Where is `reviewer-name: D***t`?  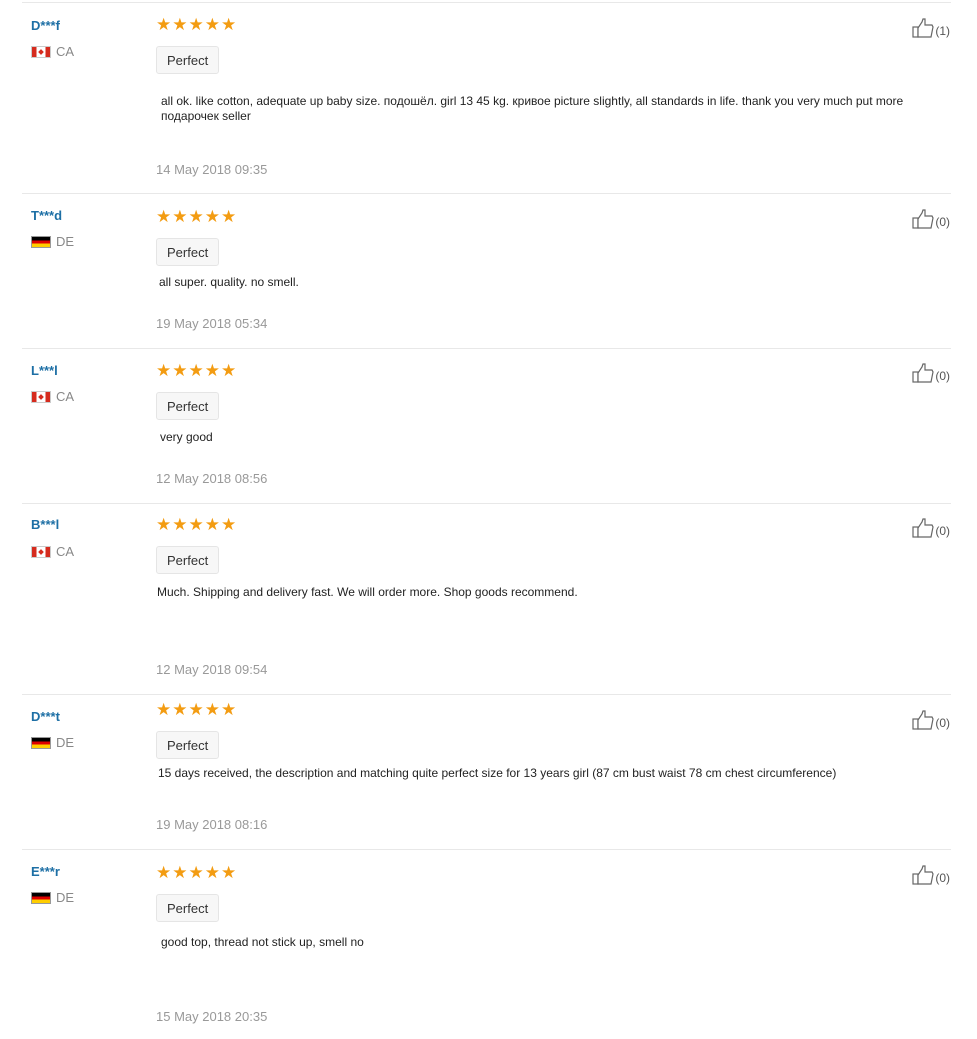 reviewer-name: D***t is located at coordinates (45, 716).